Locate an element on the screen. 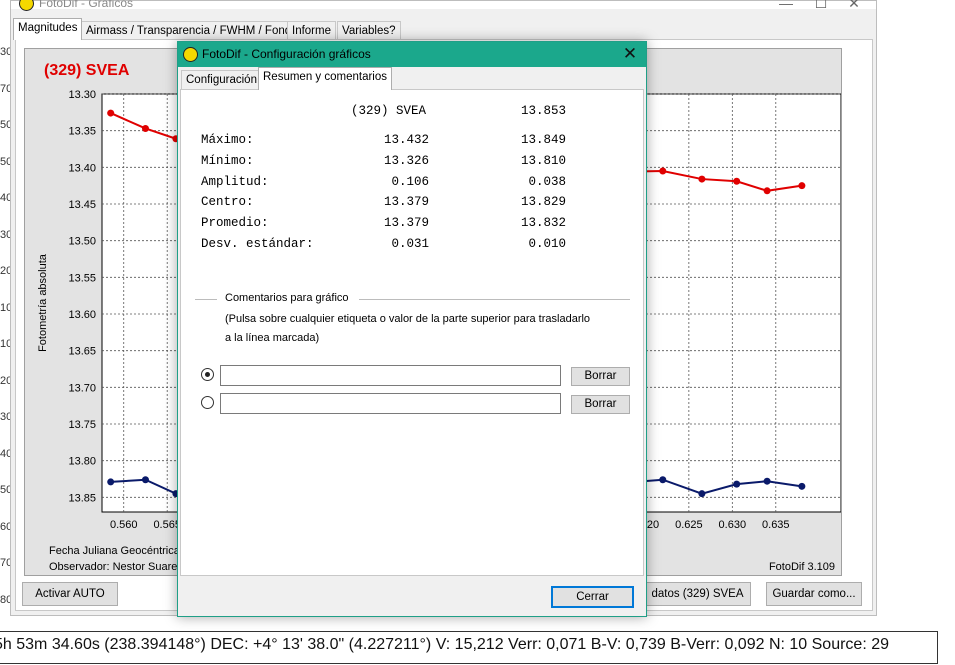 The height and width of the screenshot is (665, 955). x-tick-label: 0.635 is located at coordinates (776, 525).